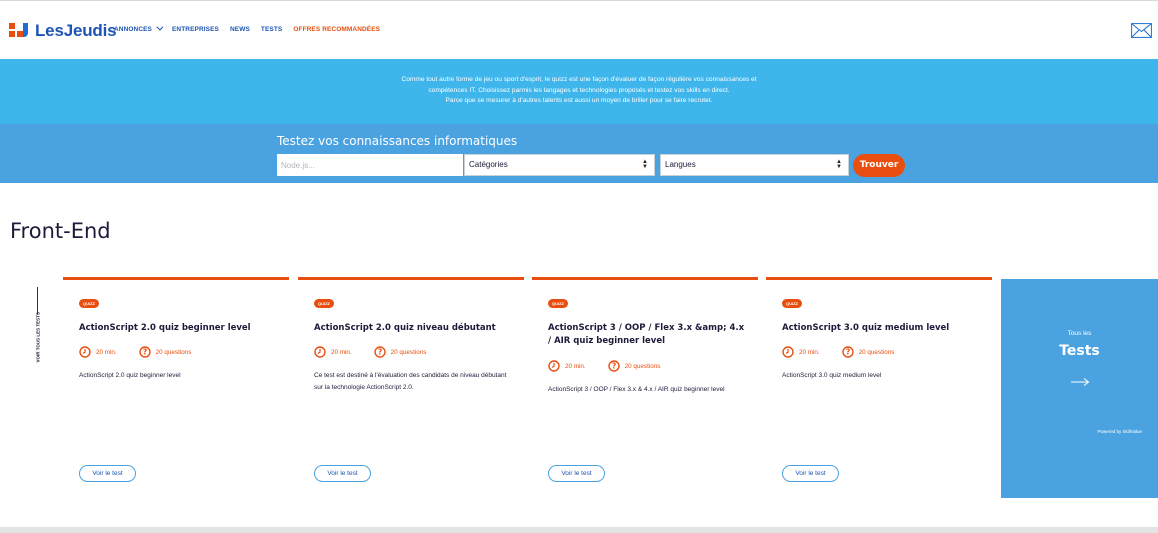  Describe the element at coordinates (130, 375) in the screenshot. I see `card-description: ActionScript 2.0 quiz beginner level` at that location.